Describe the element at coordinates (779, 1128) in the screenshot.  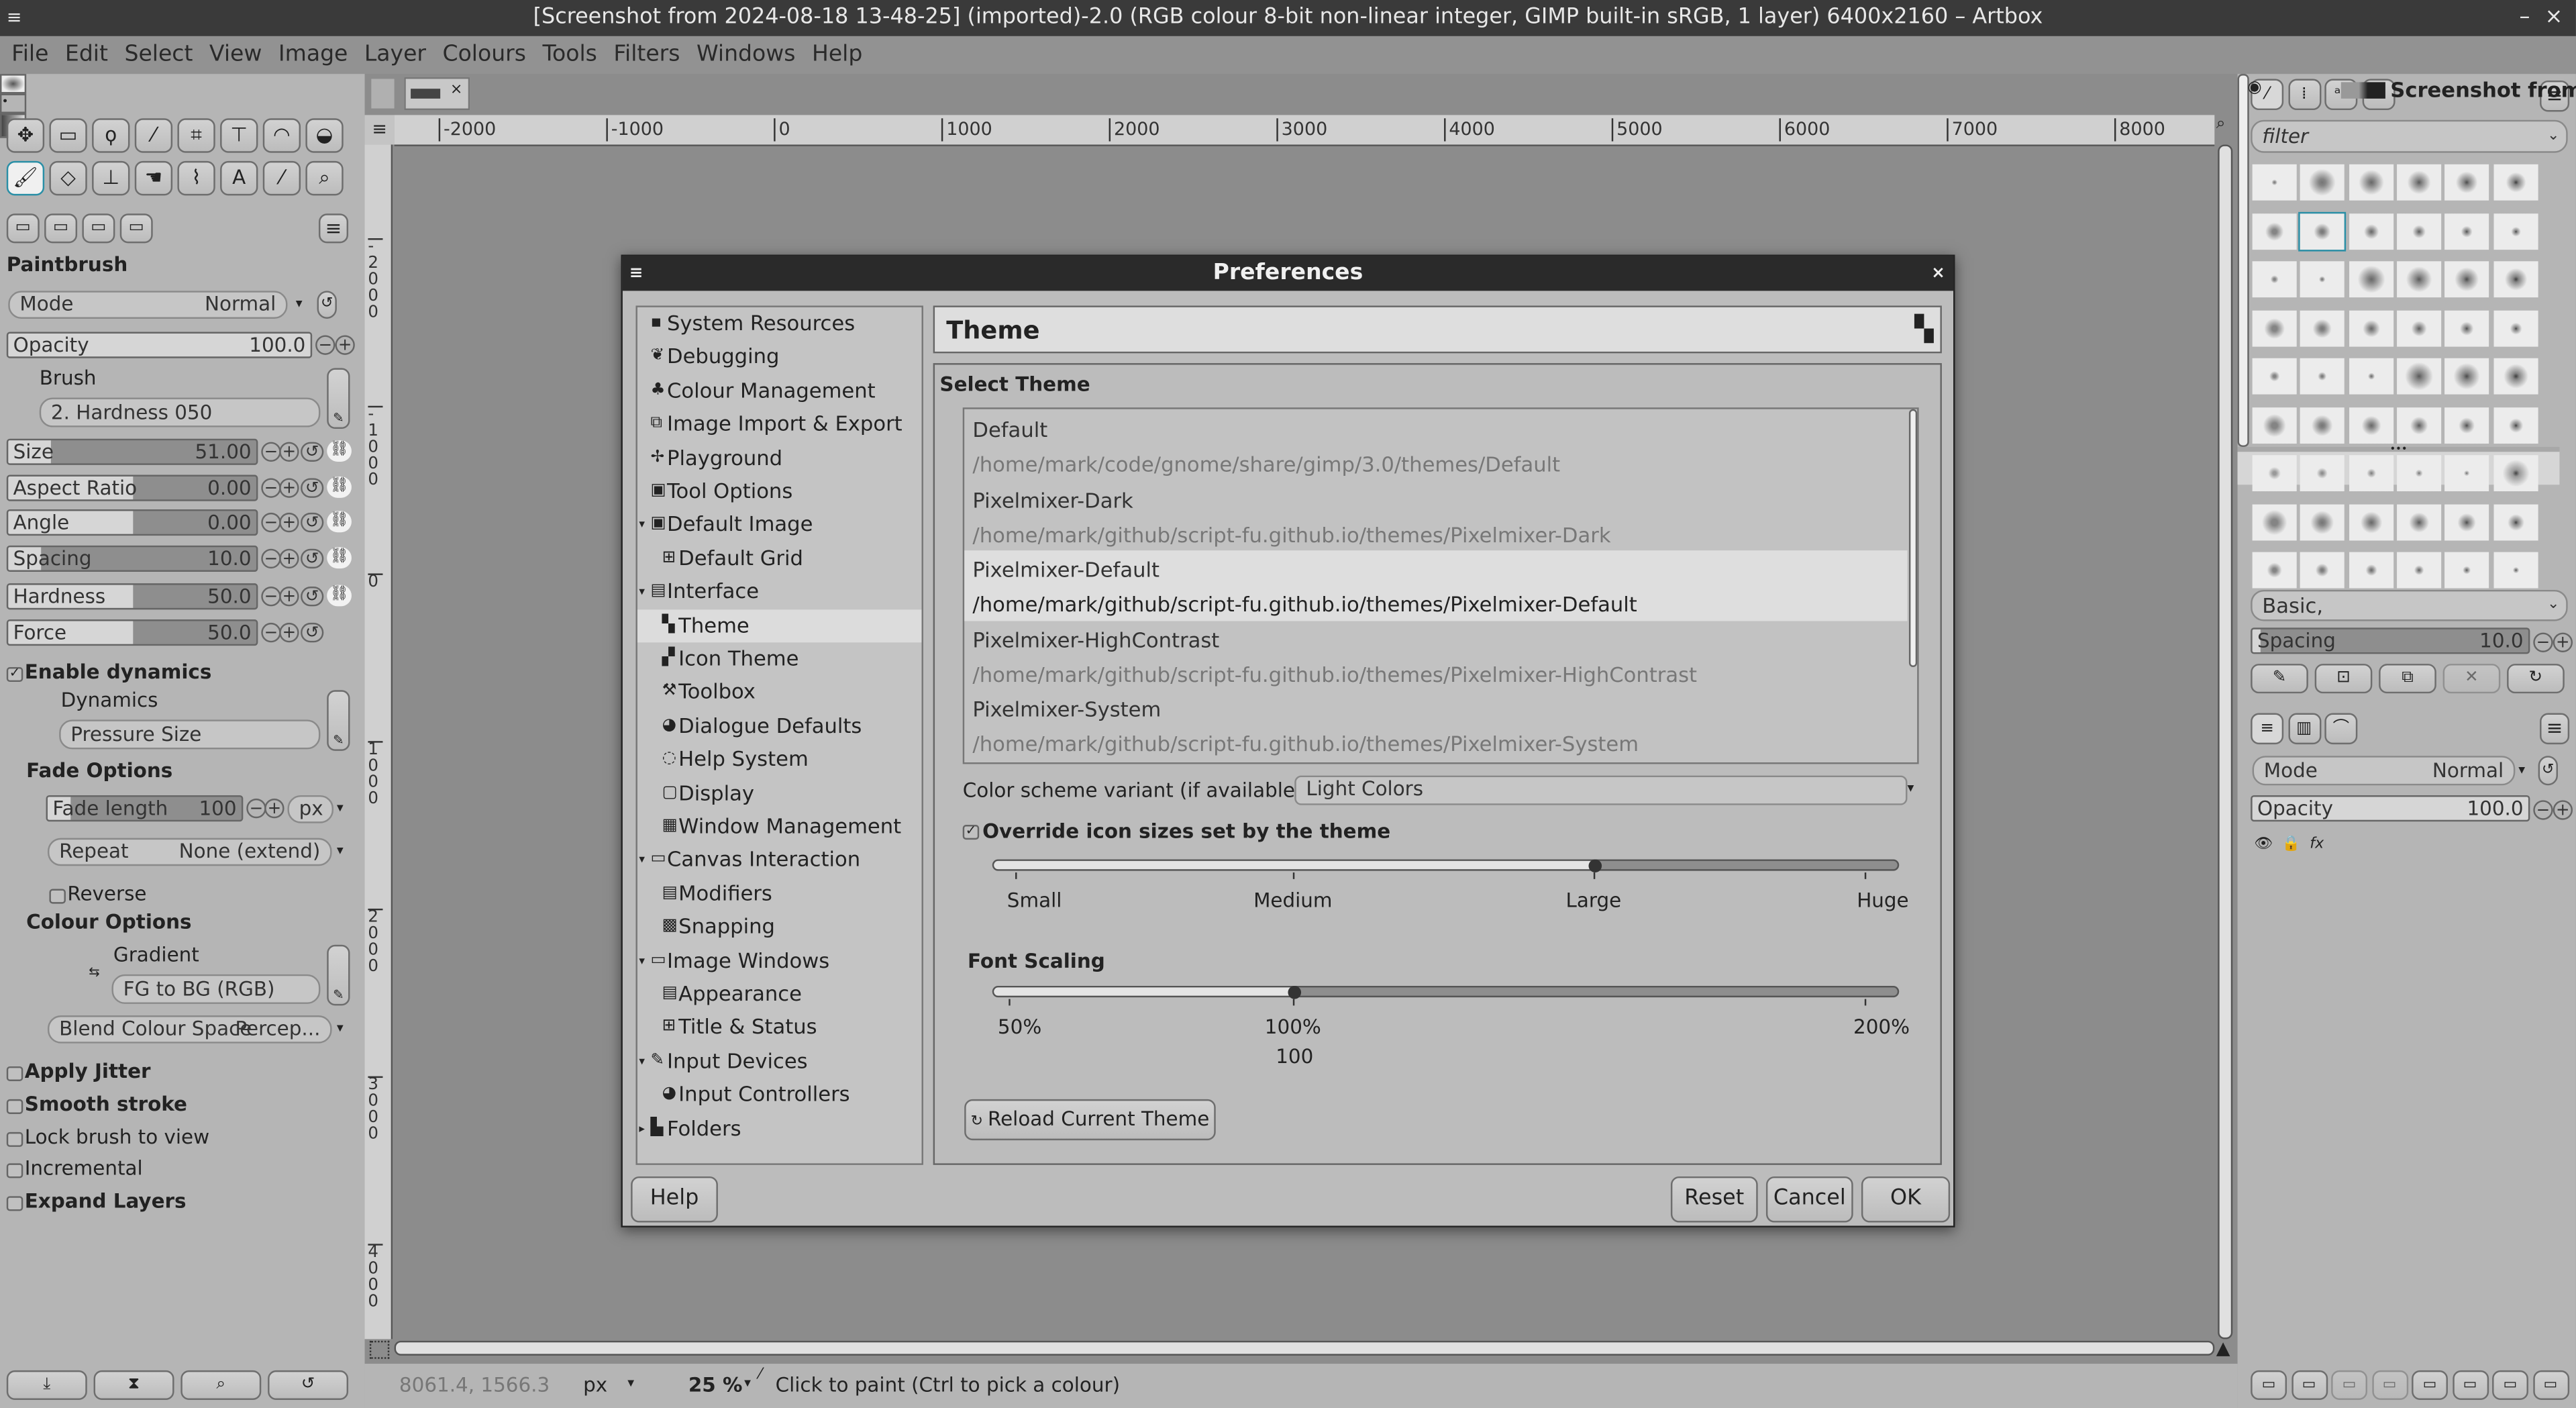
I see `tree-item-folders: ▸ ▙ Folders` at that location.